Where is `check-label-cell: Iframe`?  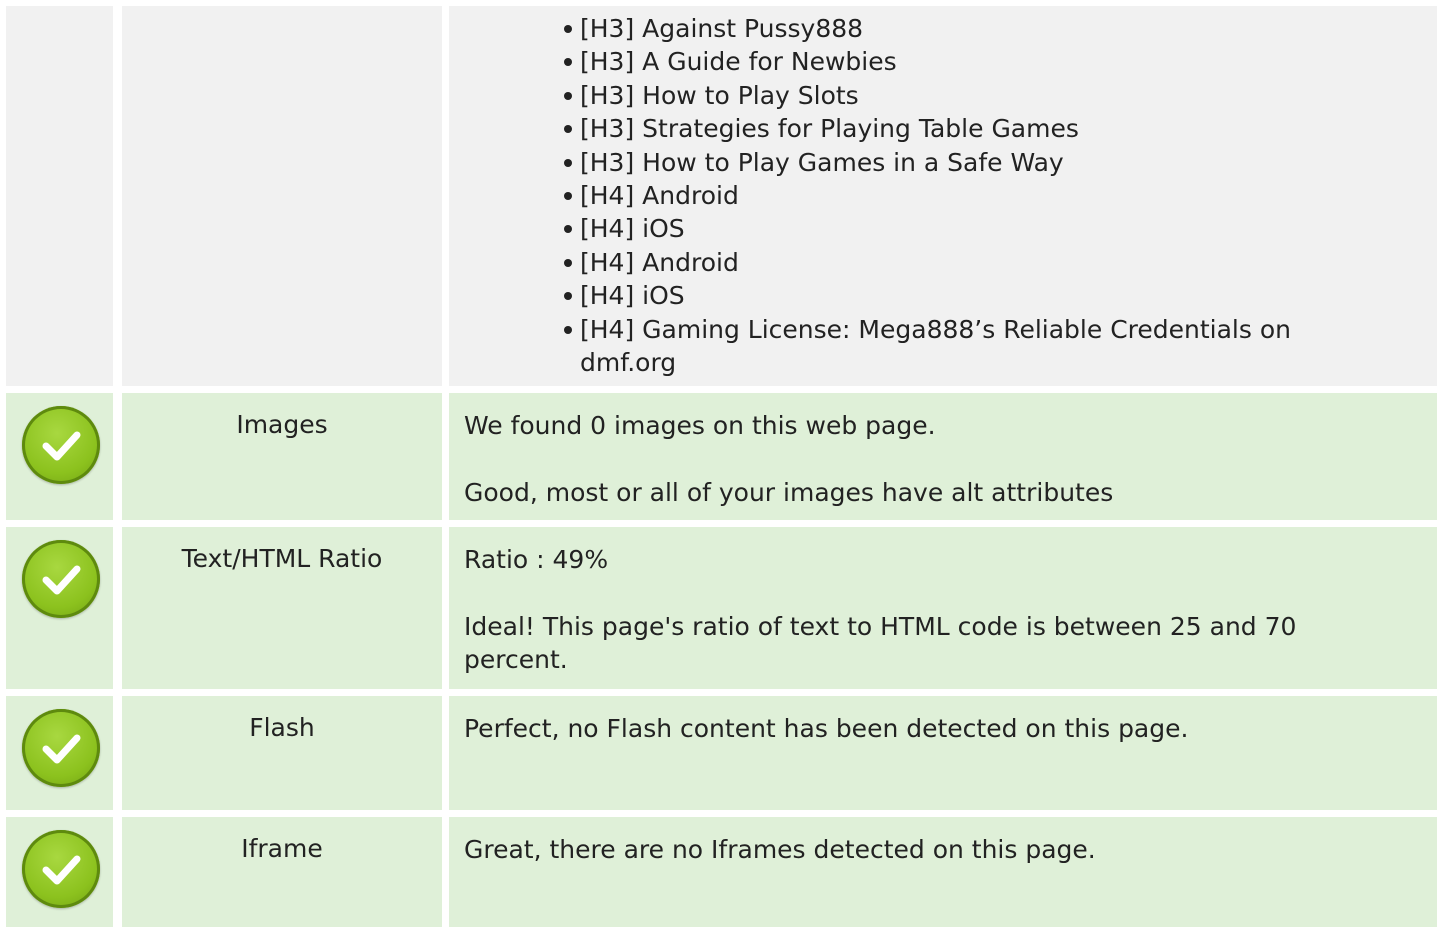 check-label-cell: Iframe is located at coordinates (282, 872).